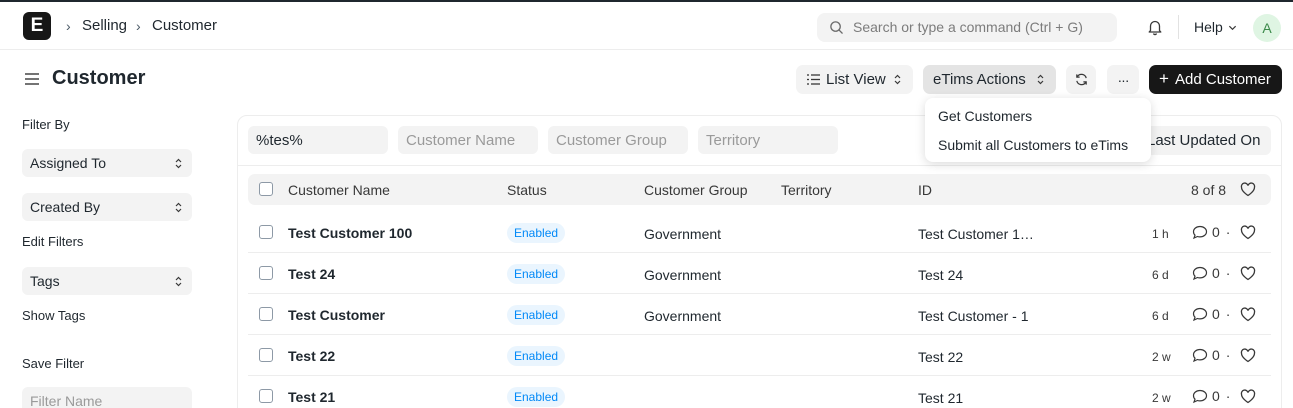 This screenshot has height=408, width=1293. Describe the element at coordinates (311, 274) in the screenshot. I see `customer-name-cell: Test 24` at that location.